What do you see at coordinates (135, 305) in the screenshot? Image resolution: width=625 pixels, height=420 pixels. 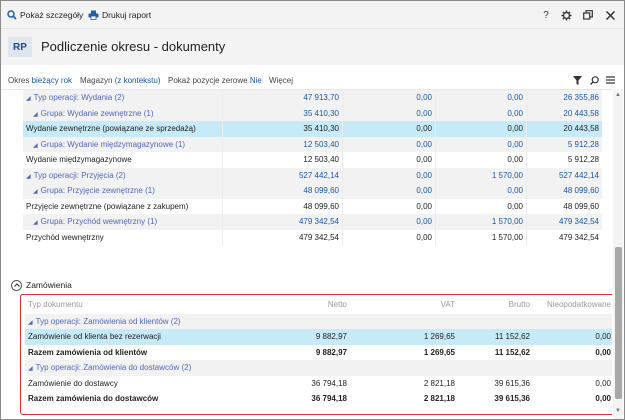 I see `column-header: Typ dokumentu` at bounding box center [135, 305].